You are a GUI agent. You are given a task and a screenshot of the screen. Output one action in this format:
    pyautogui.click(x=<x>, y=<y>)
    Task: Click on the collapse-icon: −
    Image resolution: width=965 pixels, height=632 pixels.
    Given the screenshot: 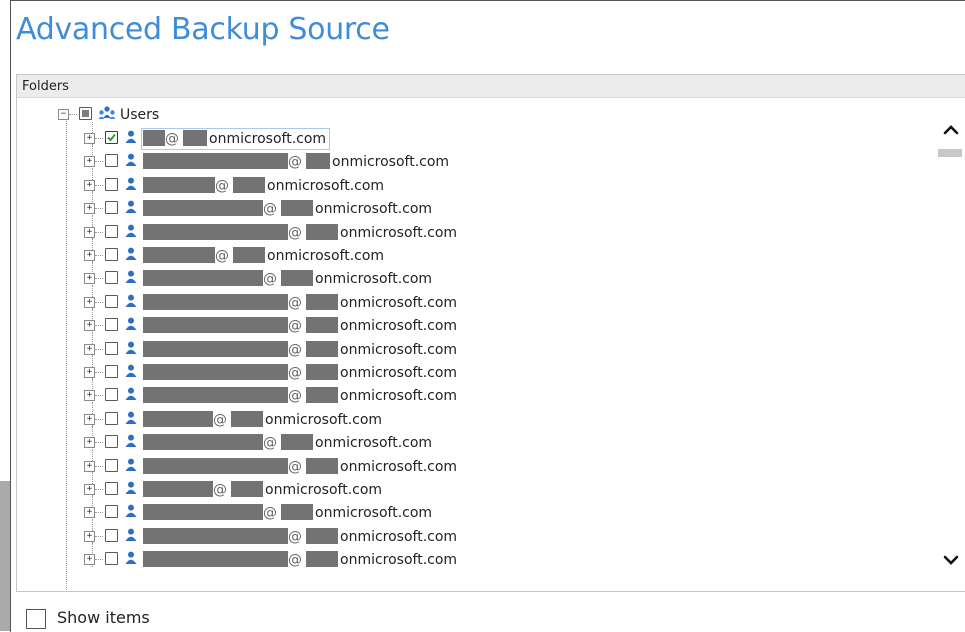 What is the action you would take?
    pyautogui.click(x=63, y=114)
    